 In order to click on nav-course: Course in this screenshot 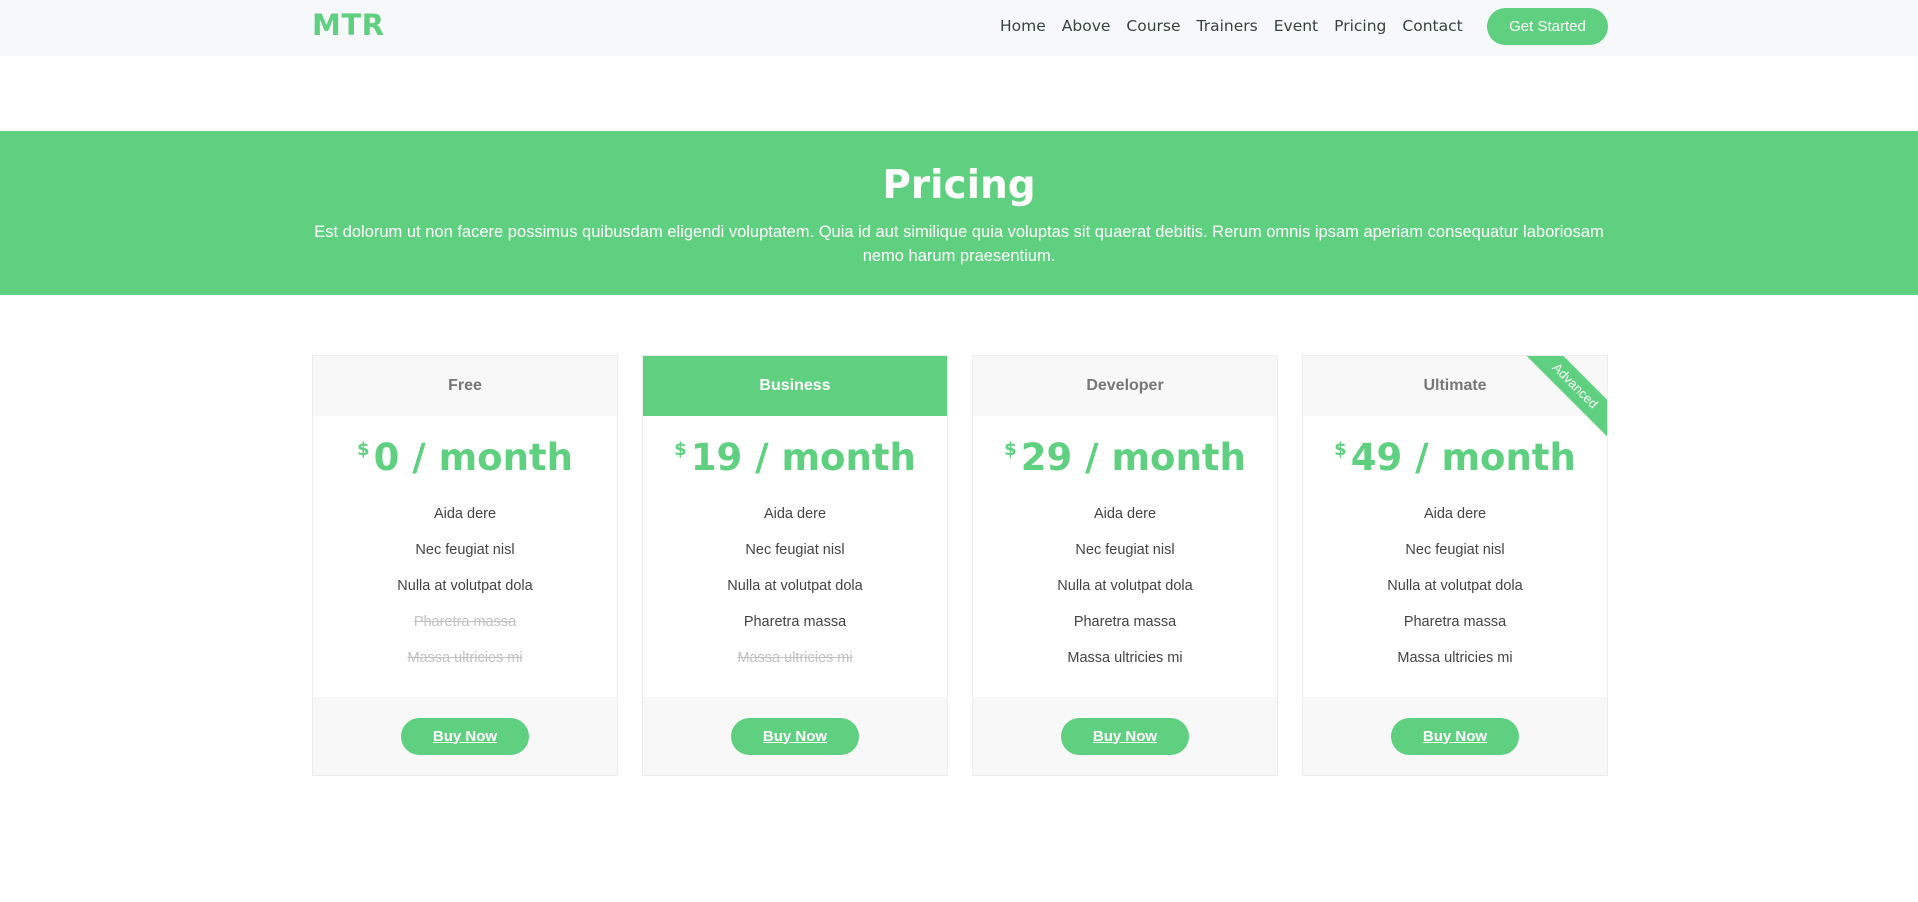, I will do `click(1153, 26)`.